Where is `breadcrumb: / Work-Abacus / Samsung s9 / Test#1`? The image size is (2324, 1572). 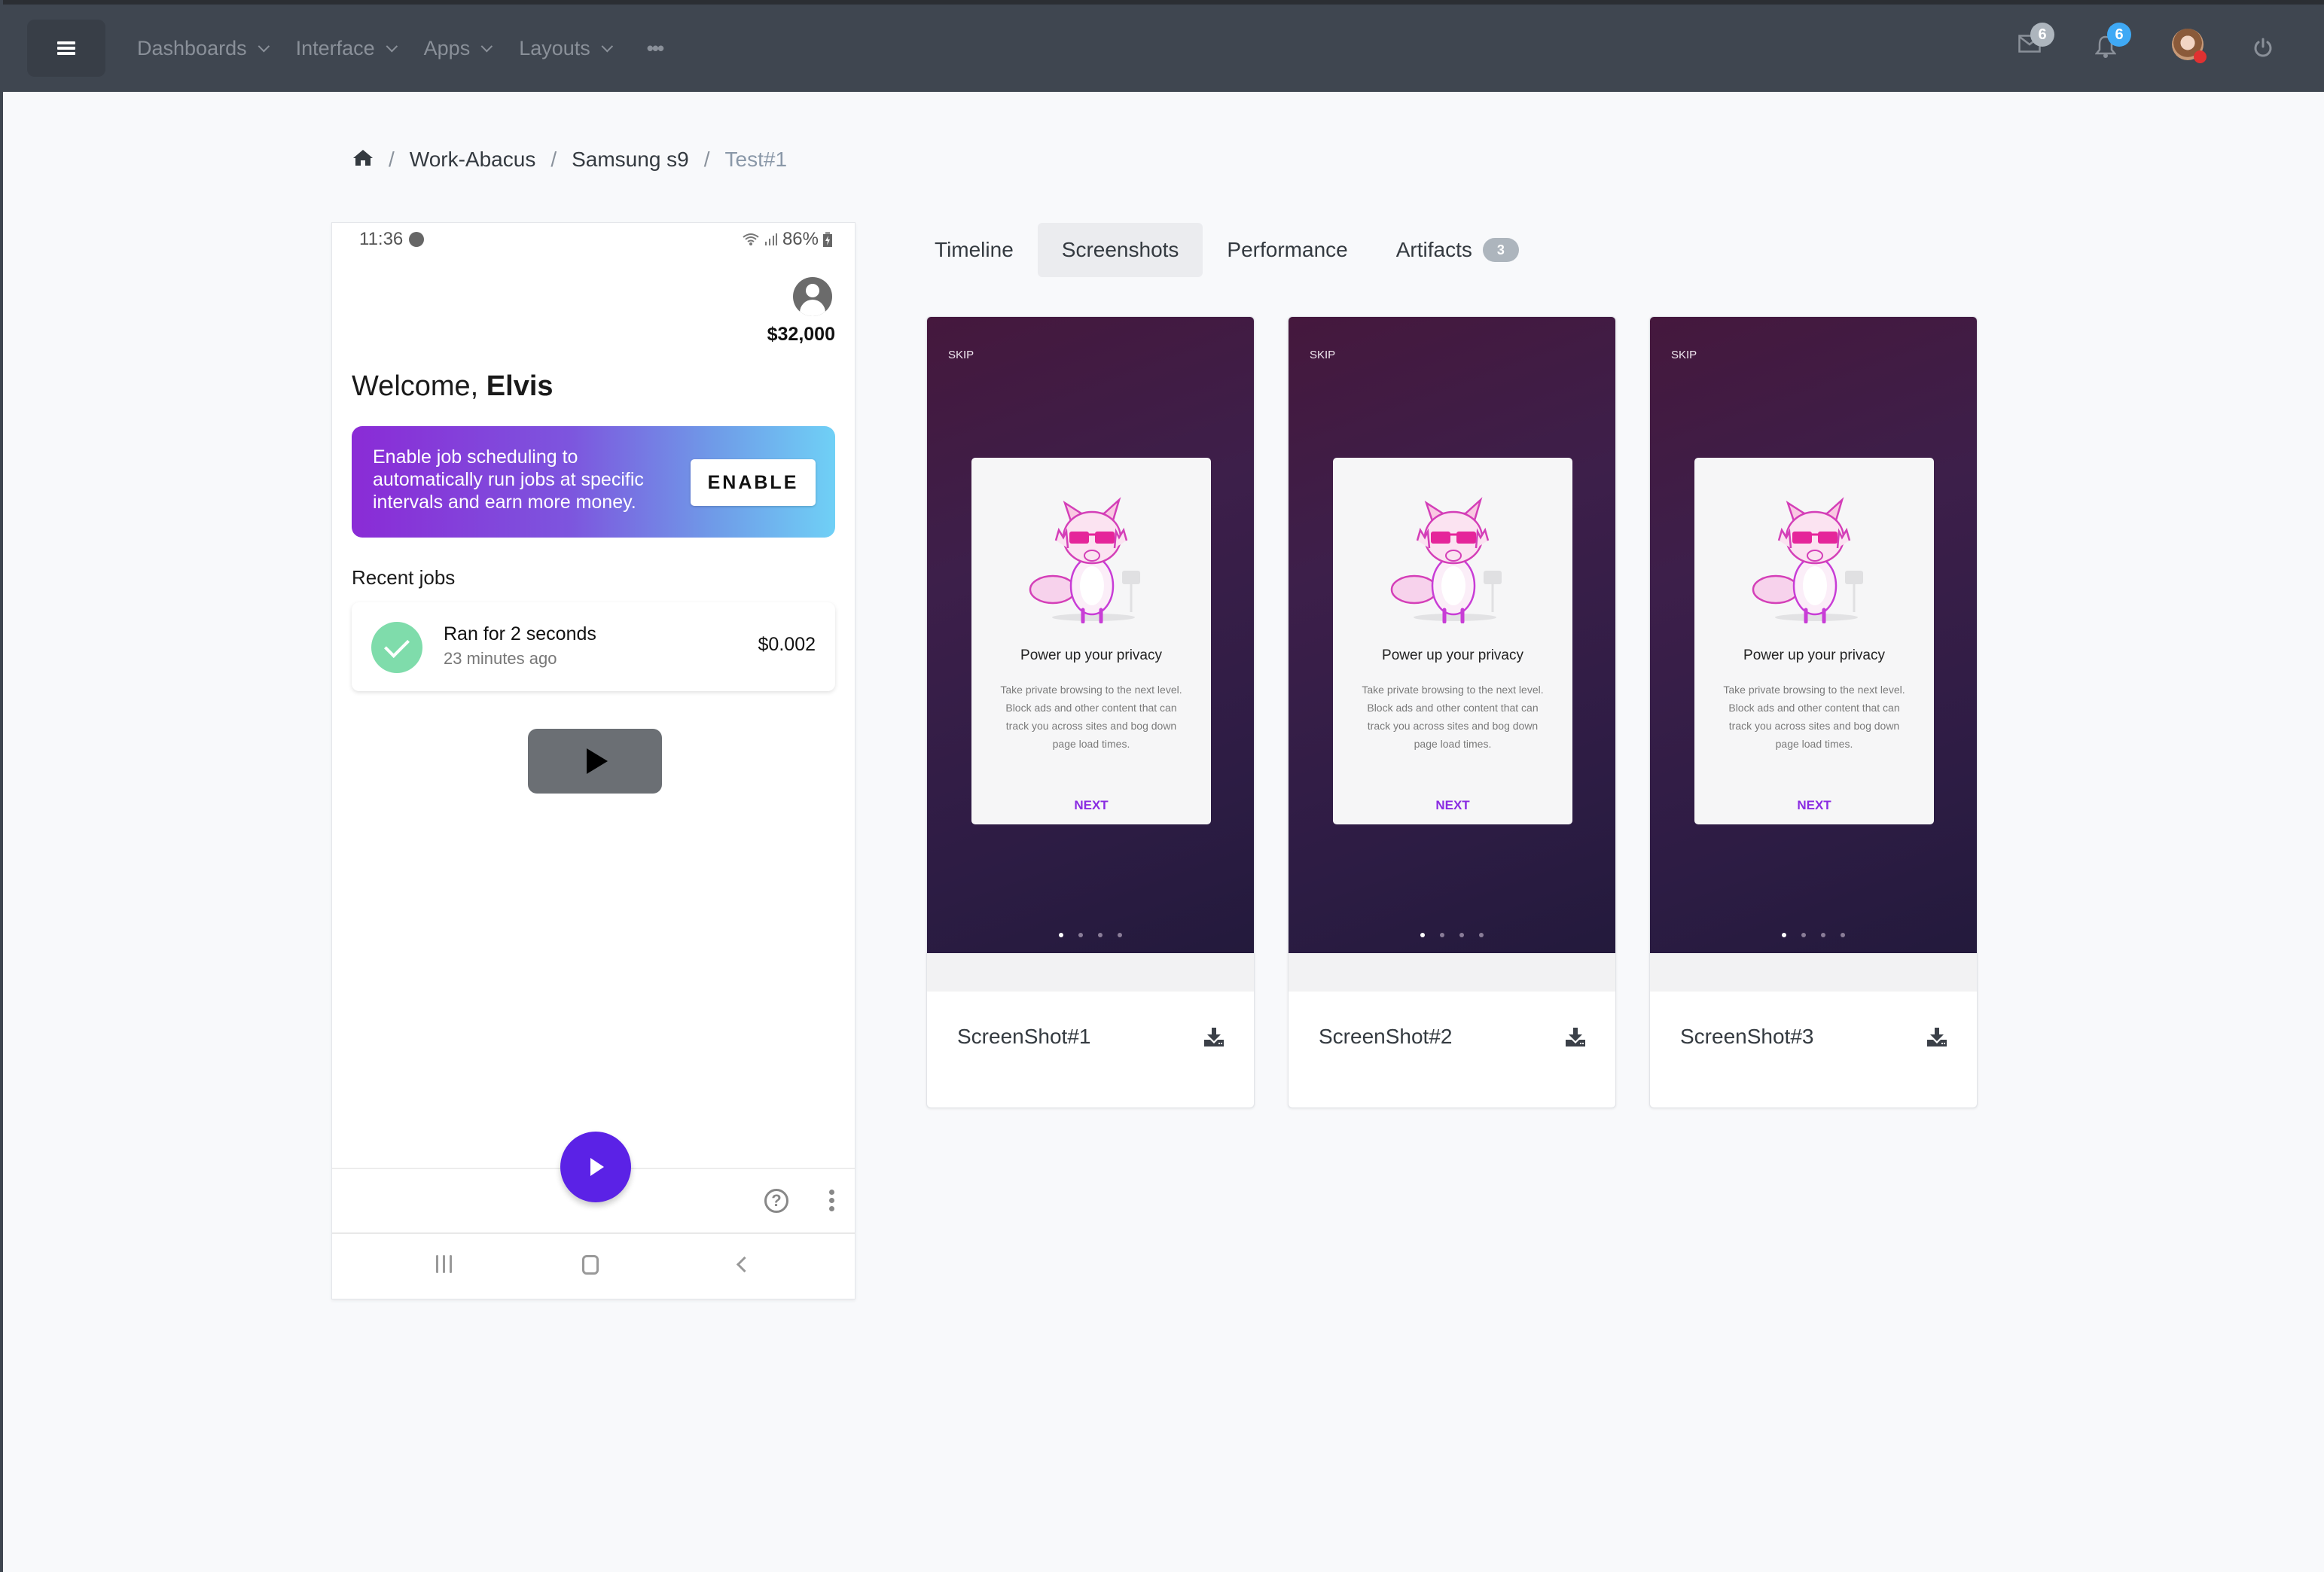 breadcrumb: / Work-Abacus / Samsung s9 / Test#1 is located at coordinates (569, 160).